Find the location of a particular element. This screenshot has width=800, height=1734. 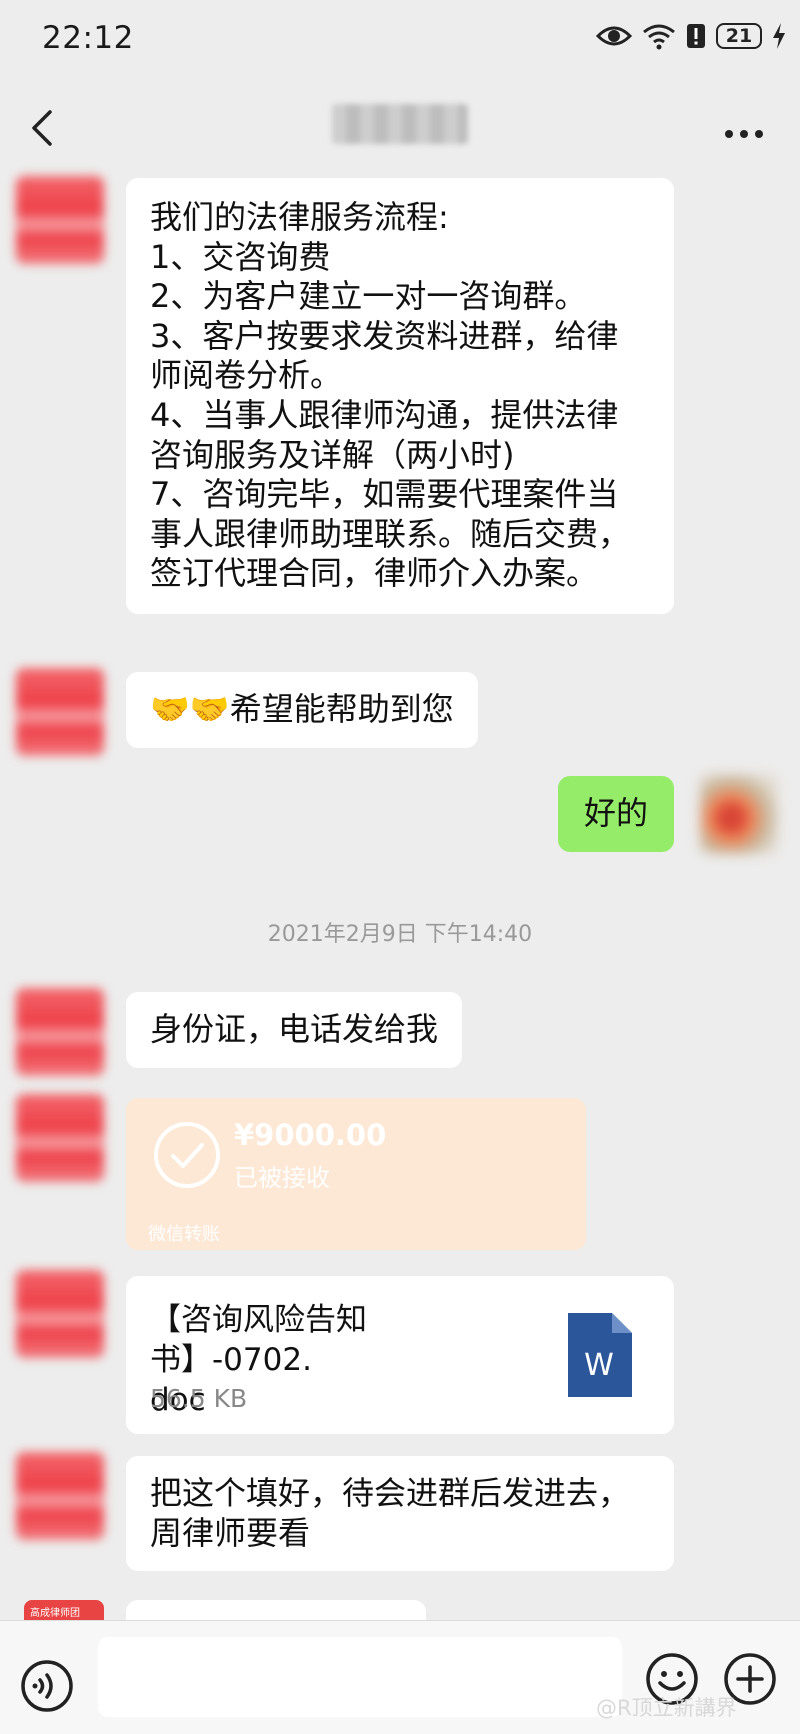

check-circle-icon is located at coordinates (187, 1157).